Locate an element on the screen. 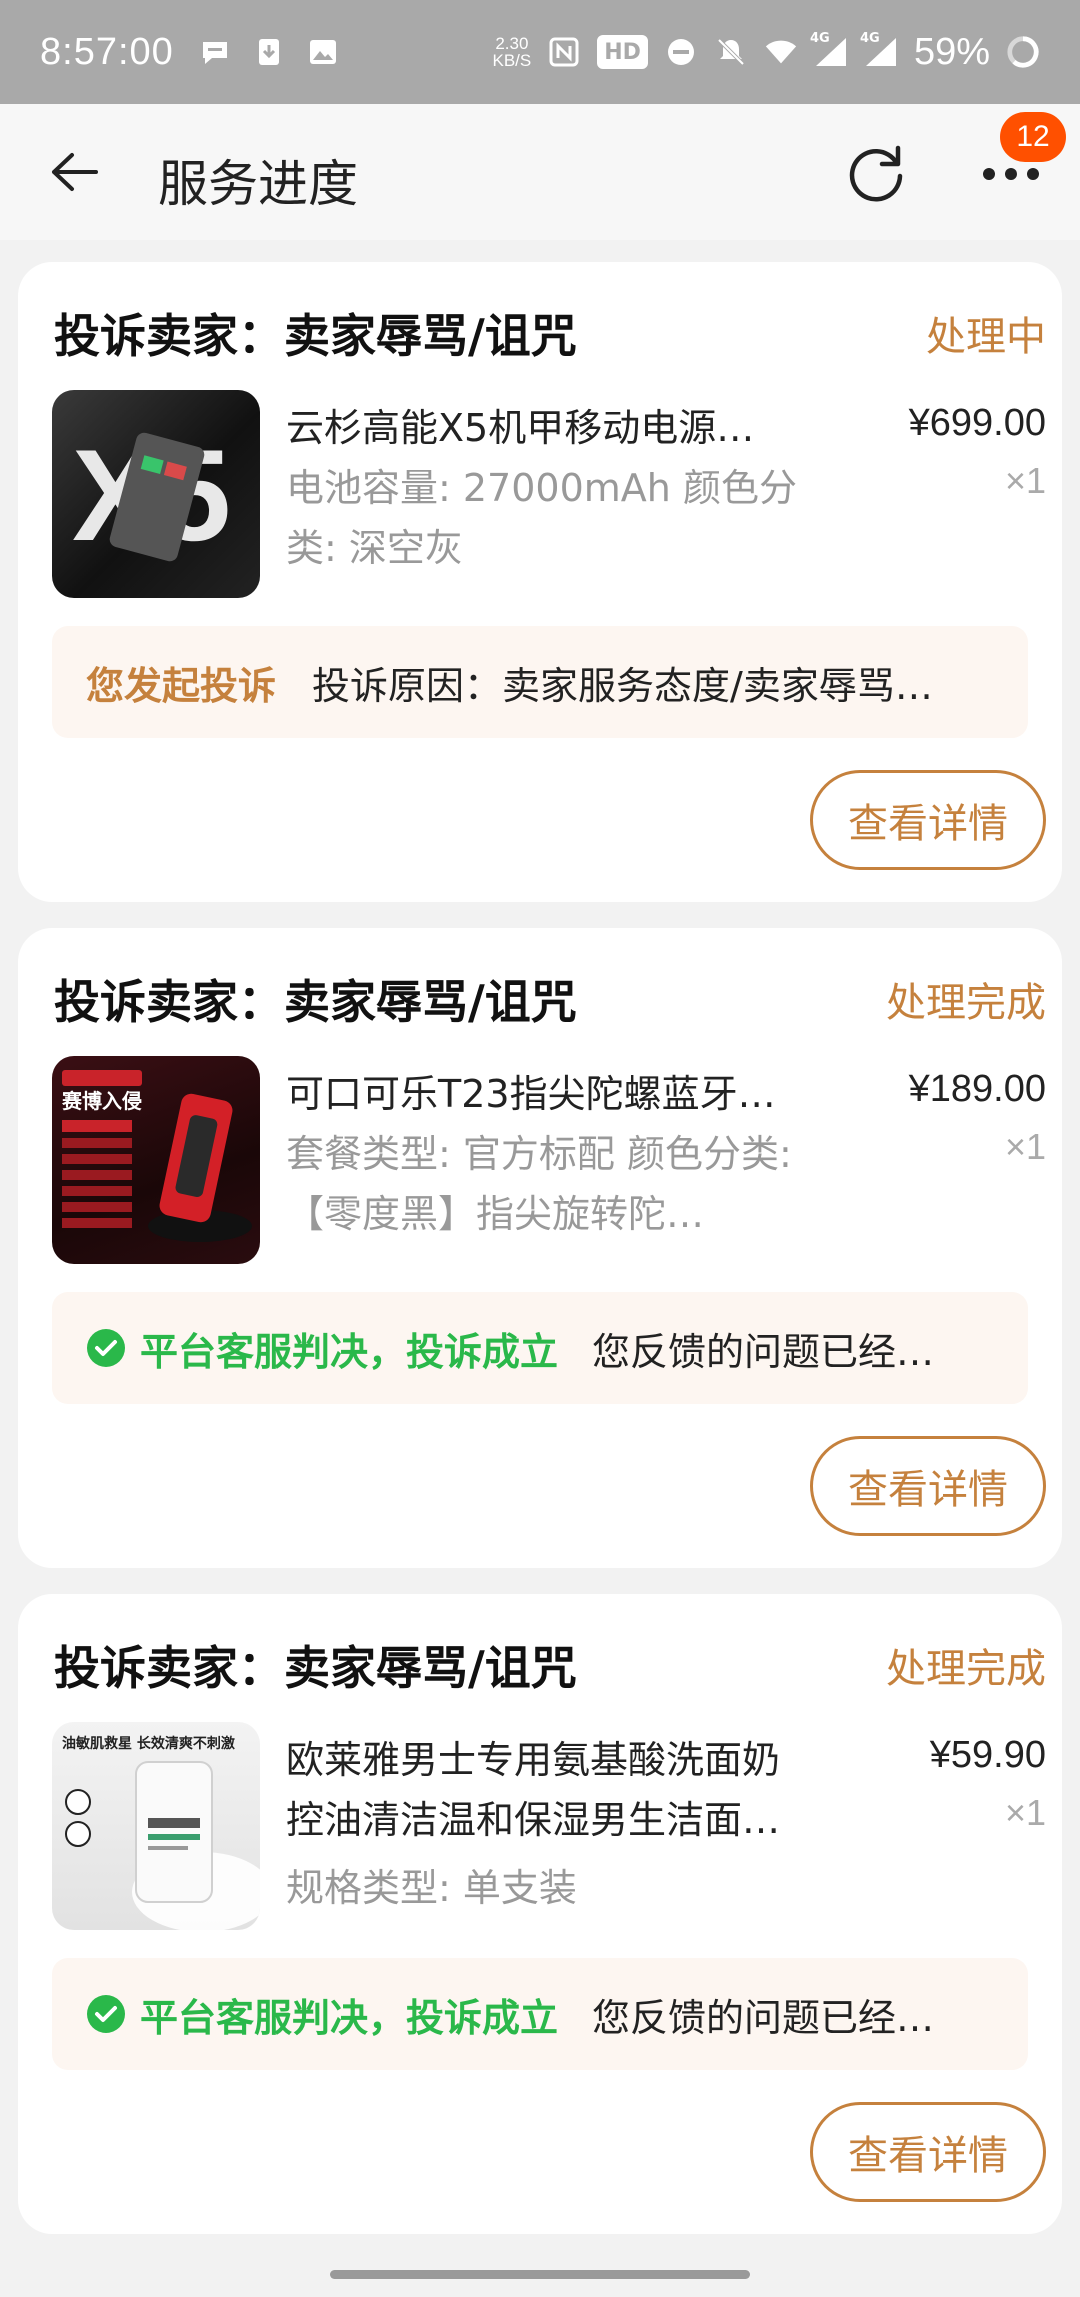  product-price: ¥59.90 is located at coordinates (987, 1755).